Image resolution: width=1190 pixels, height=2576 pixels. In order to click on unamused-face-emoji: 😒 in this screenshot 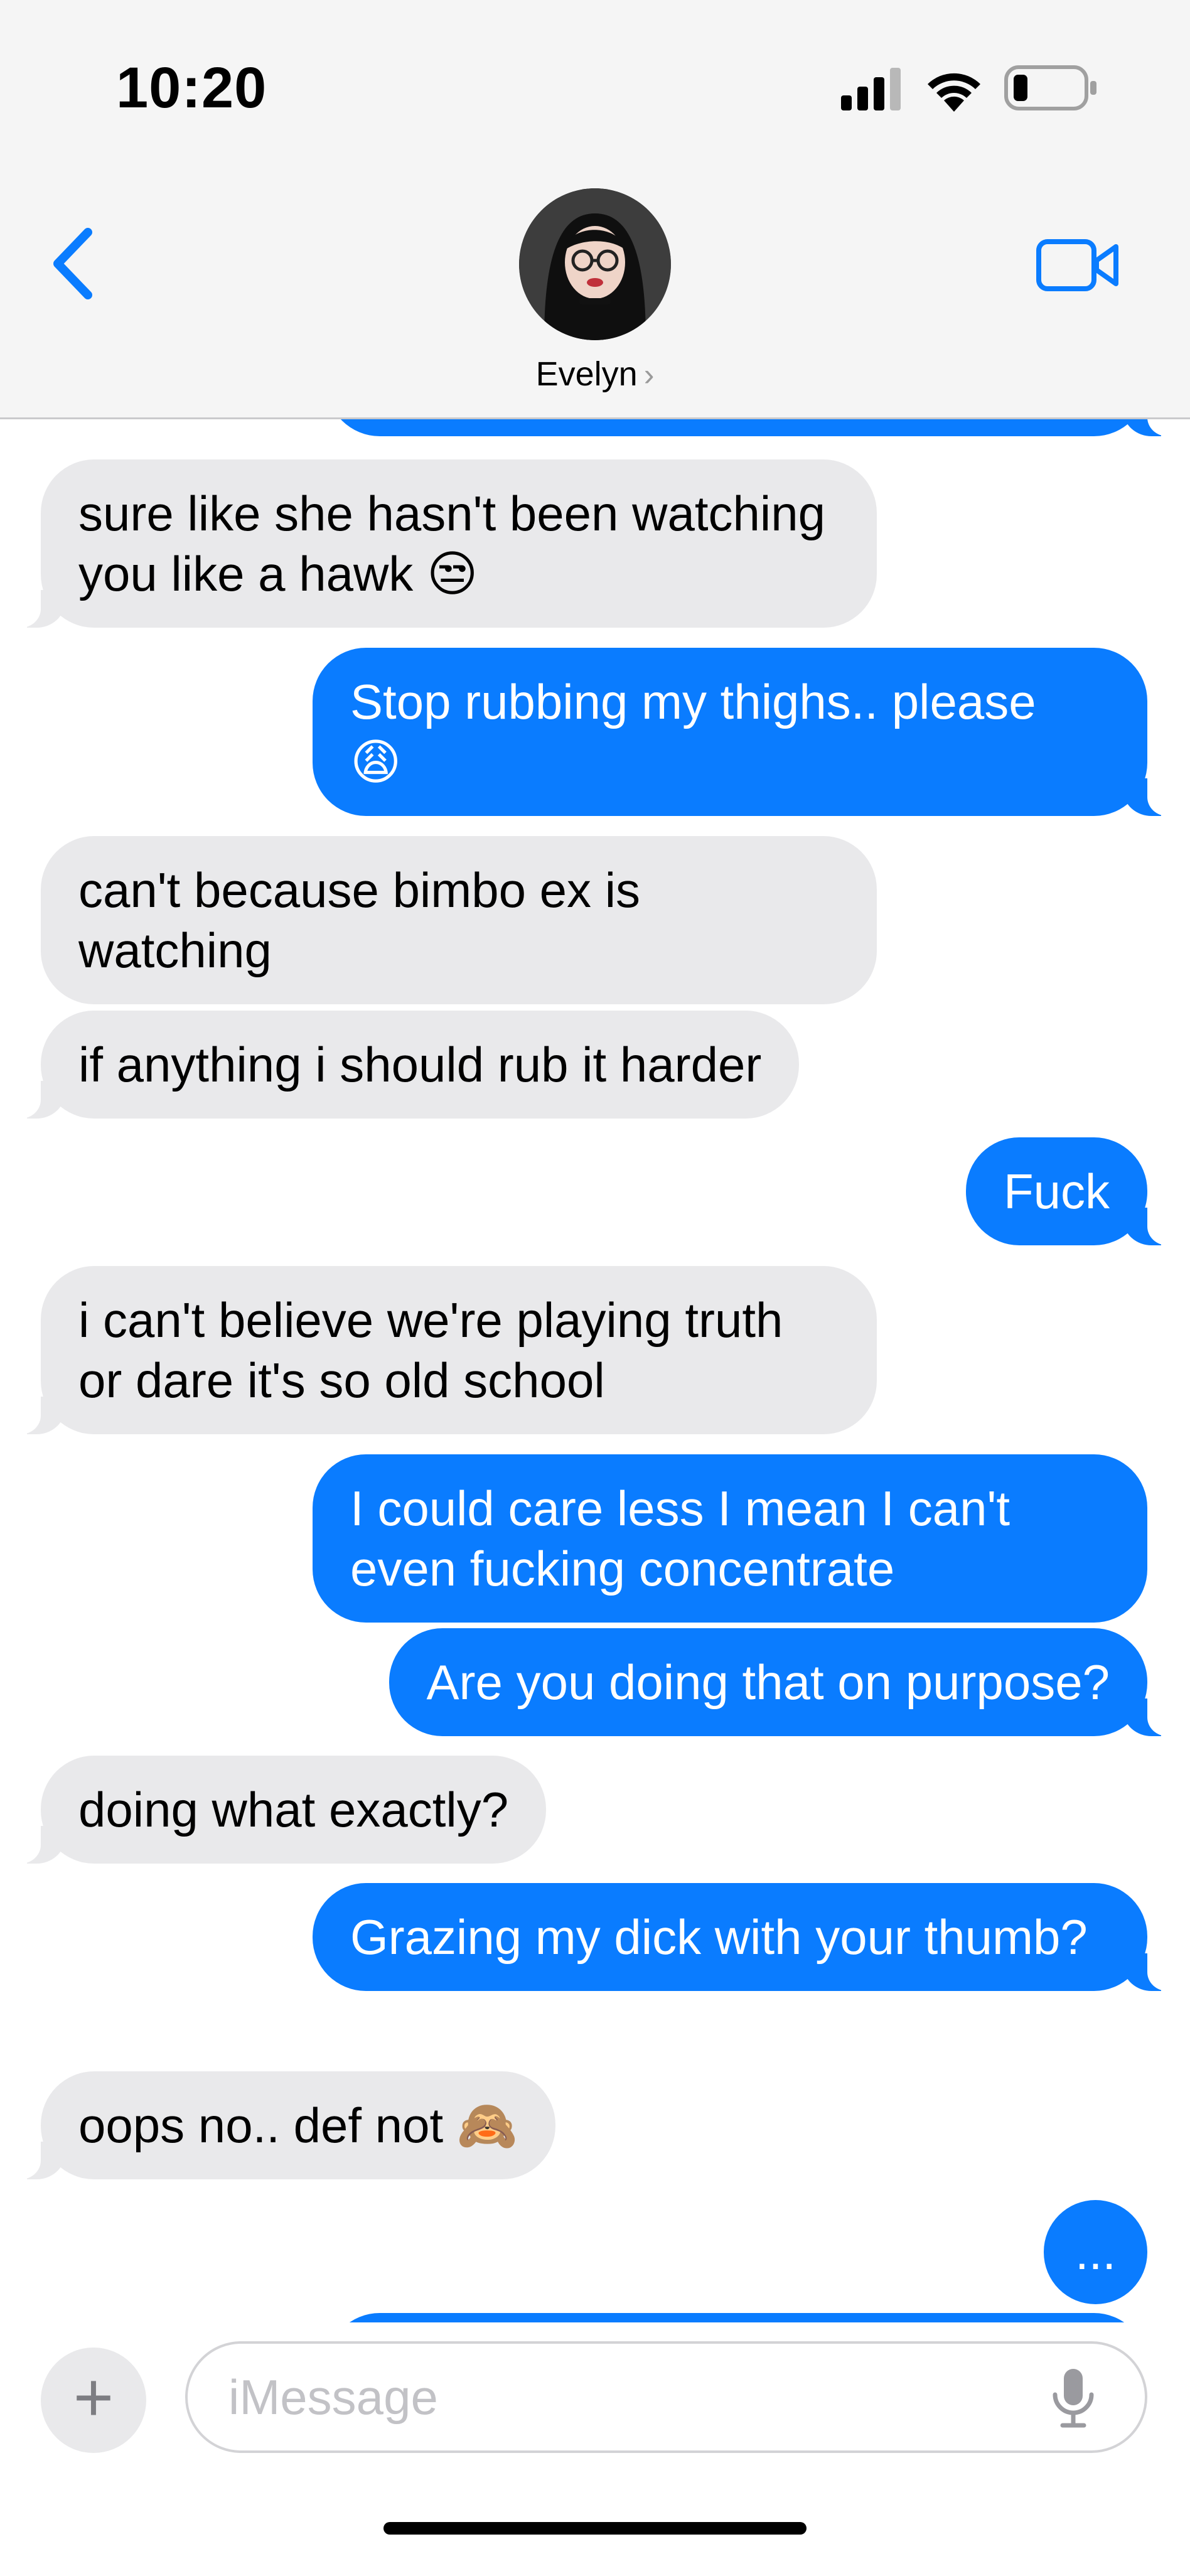, I will do `click(452, 573)`.